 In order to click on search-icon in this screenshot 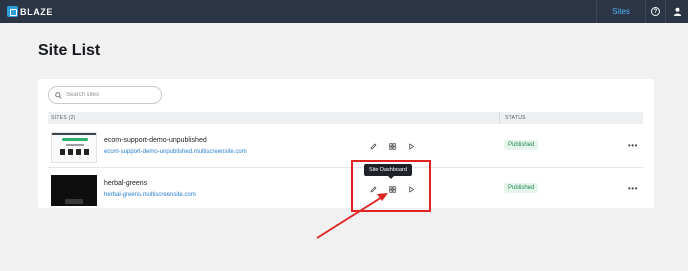, I will do `click(58, 95)`.